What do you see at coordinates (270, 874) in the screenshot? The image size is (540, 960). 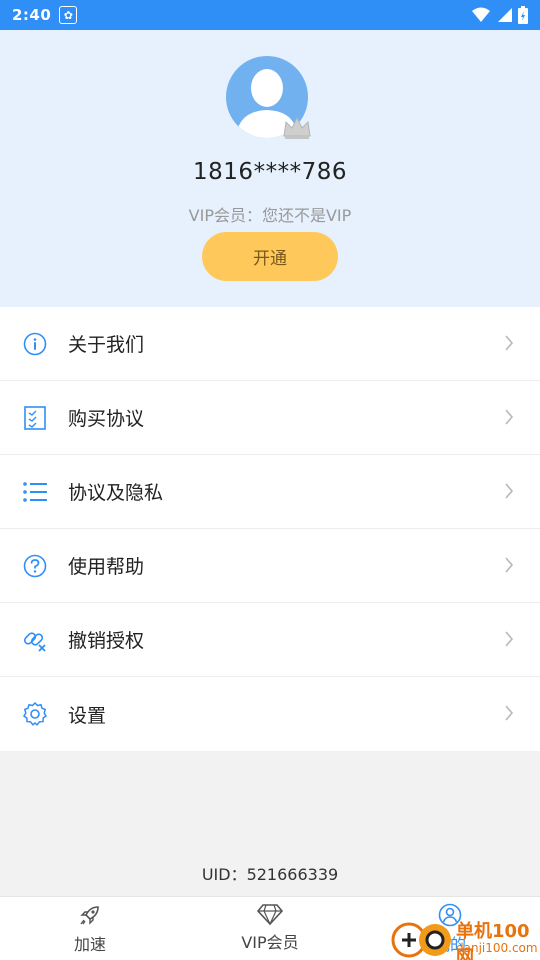 I see `user-uid: UID：521666339` at bounding box center [270, 874].